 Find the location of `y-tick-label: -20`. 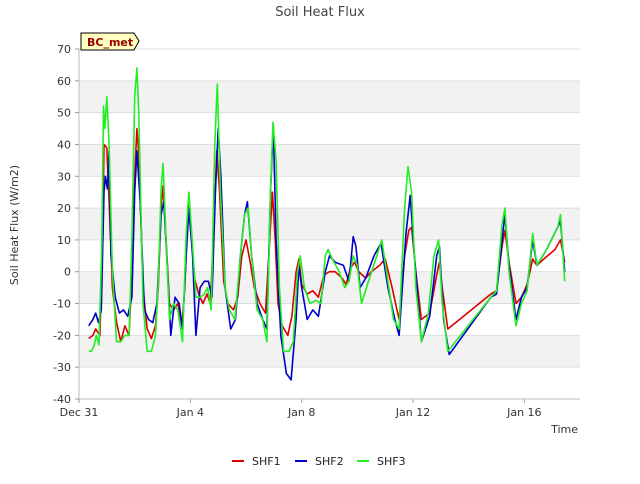

y-tick-label: -20 is located at coordinates (62, 335).